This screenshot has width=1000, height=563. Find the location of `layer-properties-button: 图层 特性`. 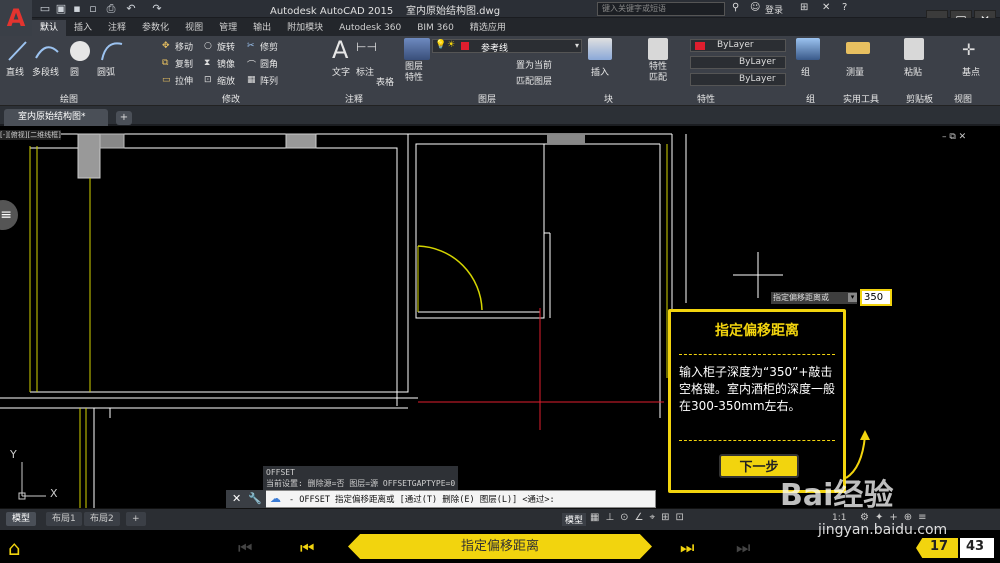

layer-properties-button: 图层 特性 is located at coordinates (414, 73).